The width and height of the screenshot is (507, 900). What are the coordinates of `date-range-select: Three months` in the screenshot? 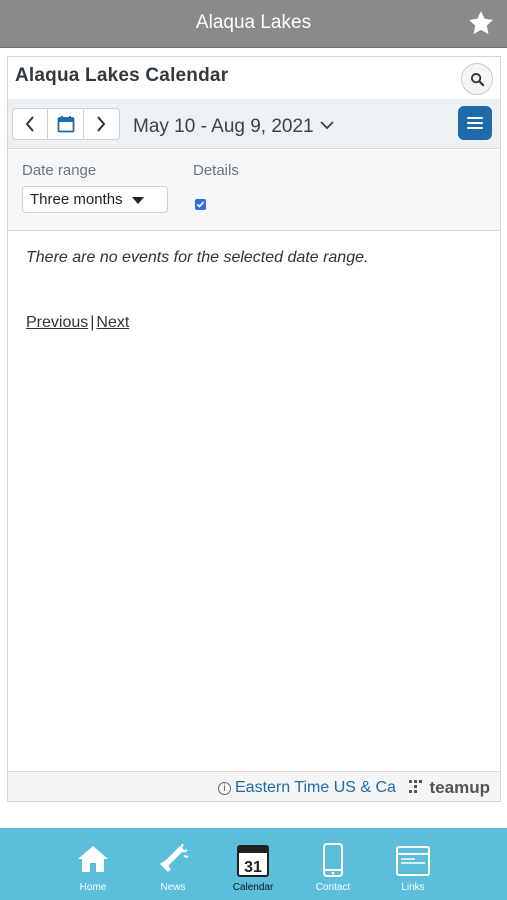 It's located at (95, 199).